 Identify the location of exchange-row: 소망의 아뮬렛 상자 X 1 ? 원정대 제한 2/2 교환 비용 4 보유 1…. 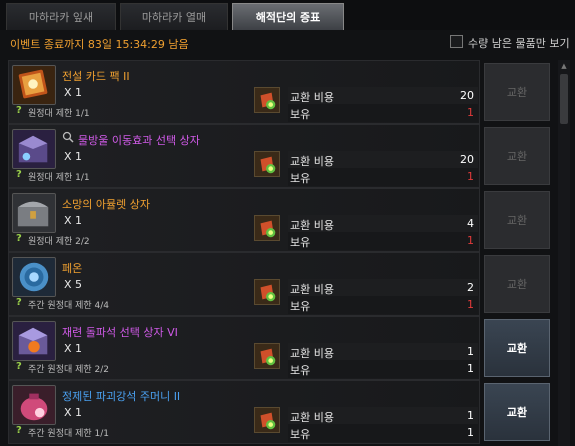
(282, 220).